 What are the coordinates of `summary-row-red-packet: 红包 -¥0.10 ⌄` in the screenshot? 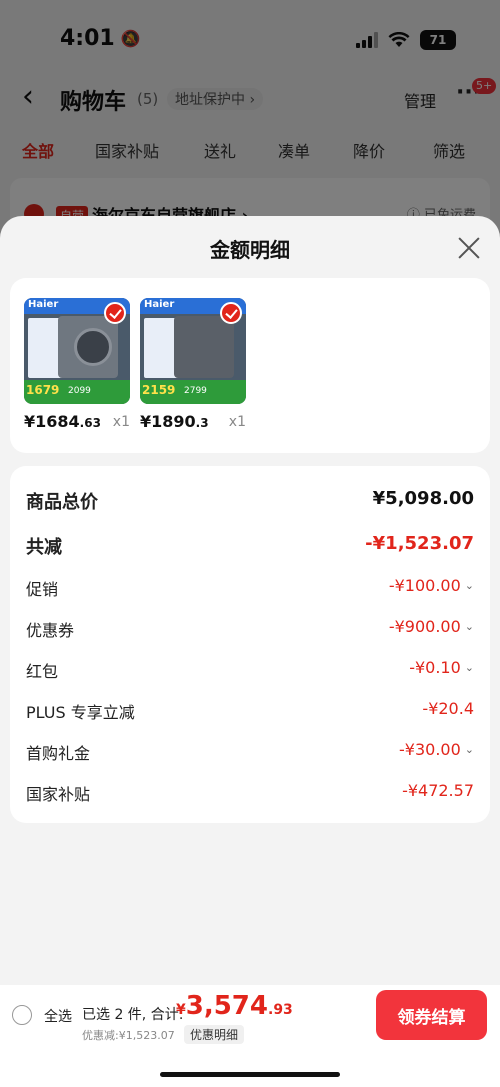 It's located at (250, 673).